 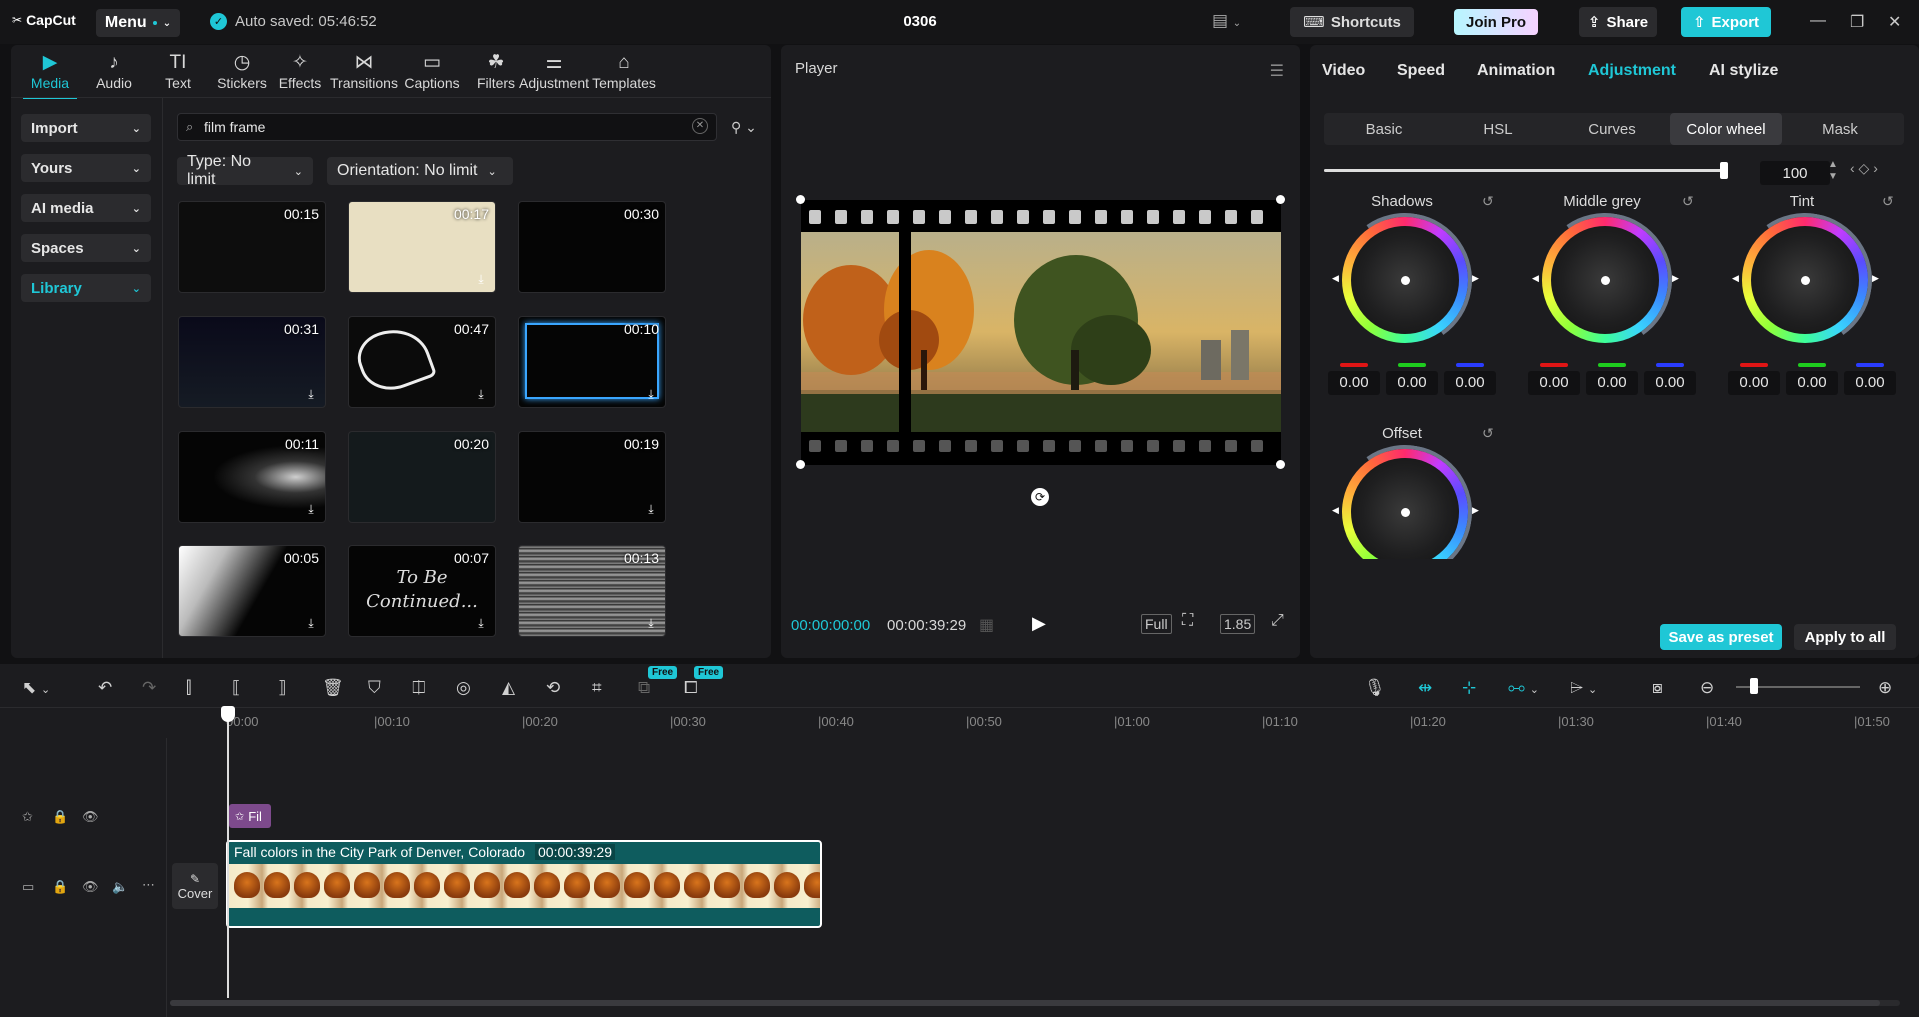 I want to click on timeline-zoom-knob, so click(x=1754, y=686).